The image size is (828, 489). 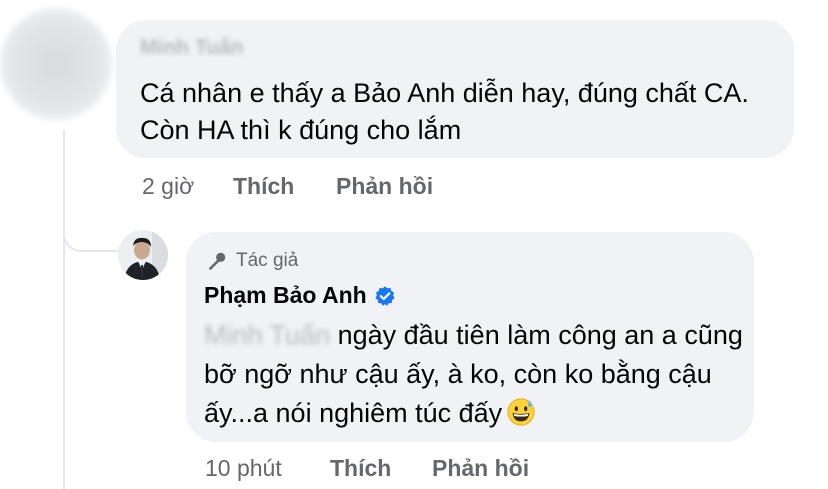 I want to click on reply-timestamp: 10 phút, so click(x=243, y=468).